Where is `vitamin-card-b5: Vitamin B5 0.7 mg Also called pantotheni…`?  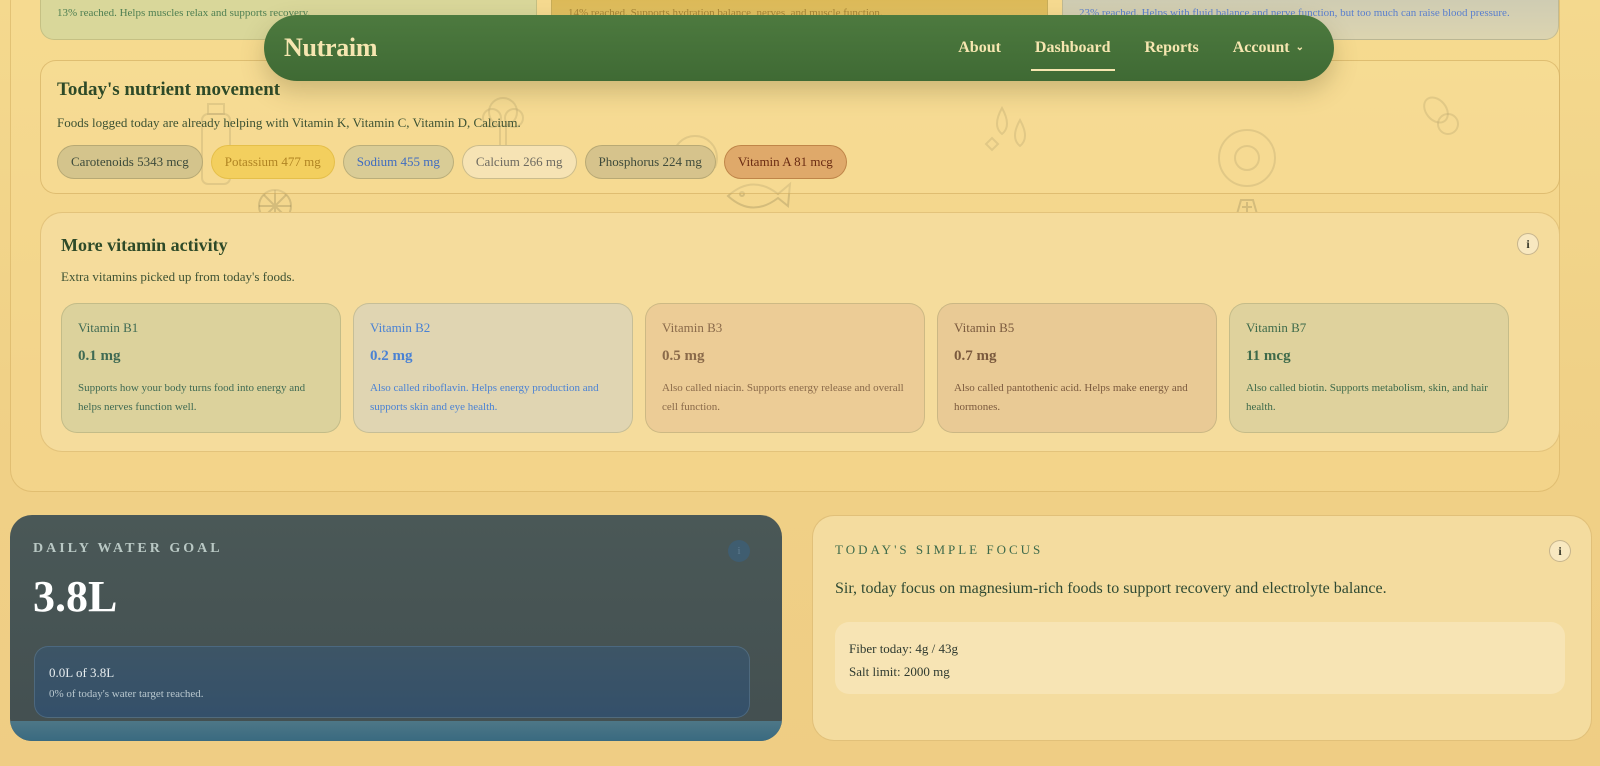 vitamin-card-b5: Vitamin B5 0.7 mg Also called pantotheni… is located at coordinates (1077, 368).